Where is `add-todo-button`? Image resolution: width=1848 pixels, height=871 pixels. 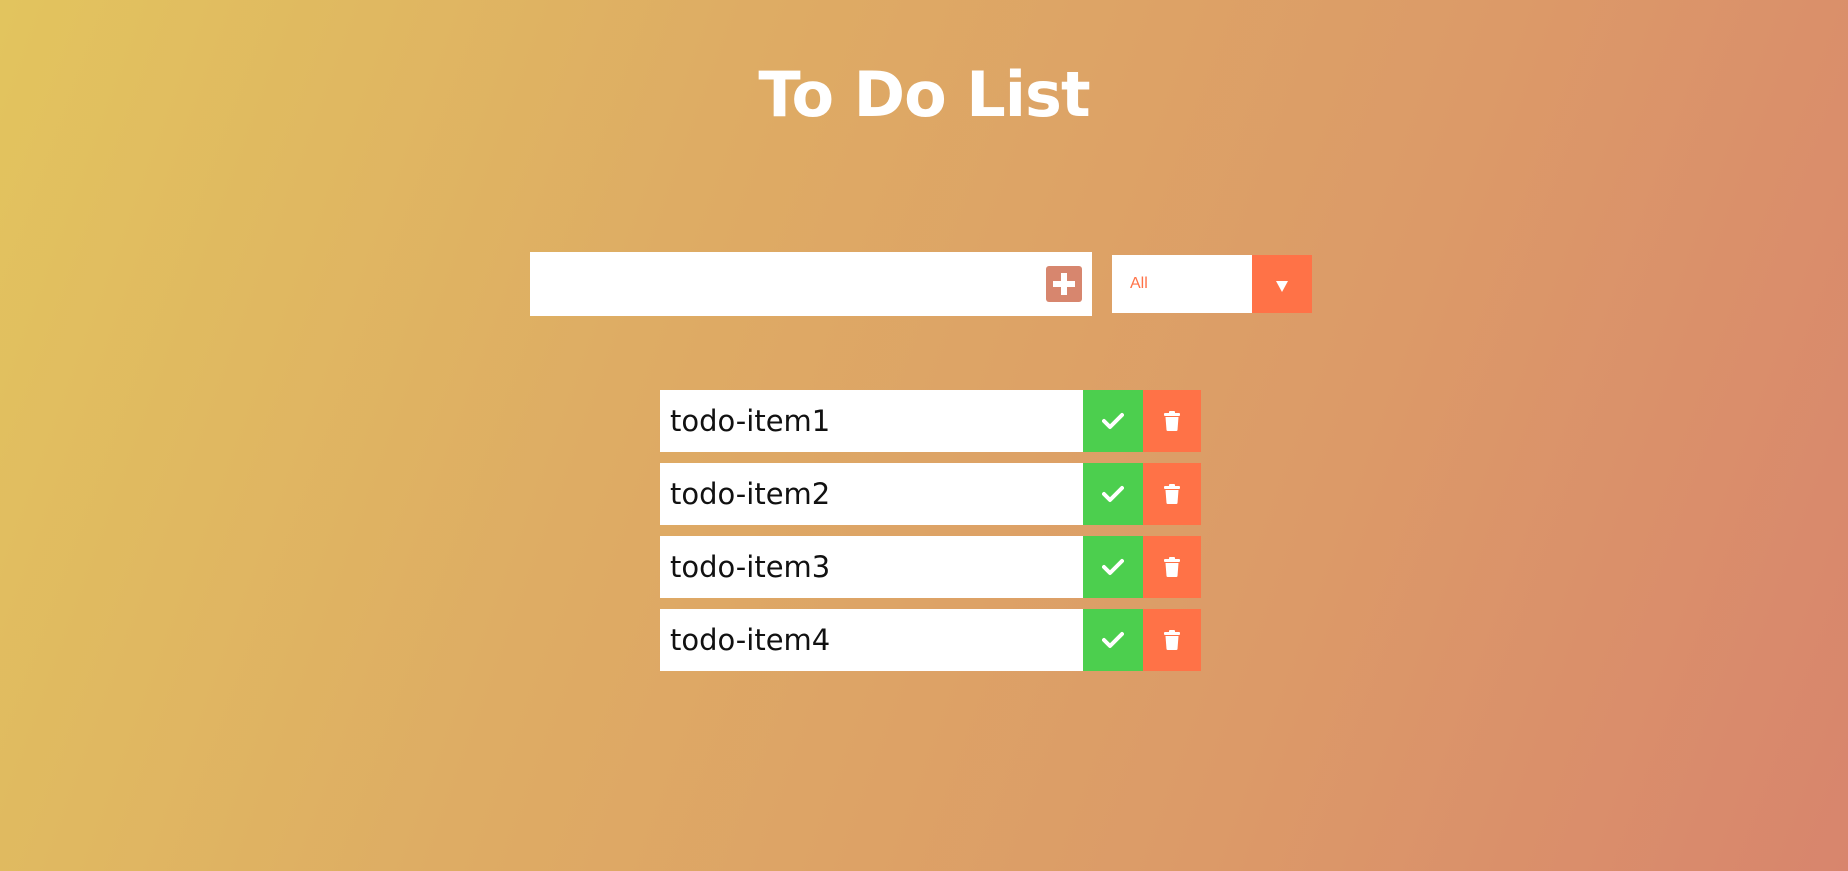
add-todo-button is located at coordinates (1064, 284).